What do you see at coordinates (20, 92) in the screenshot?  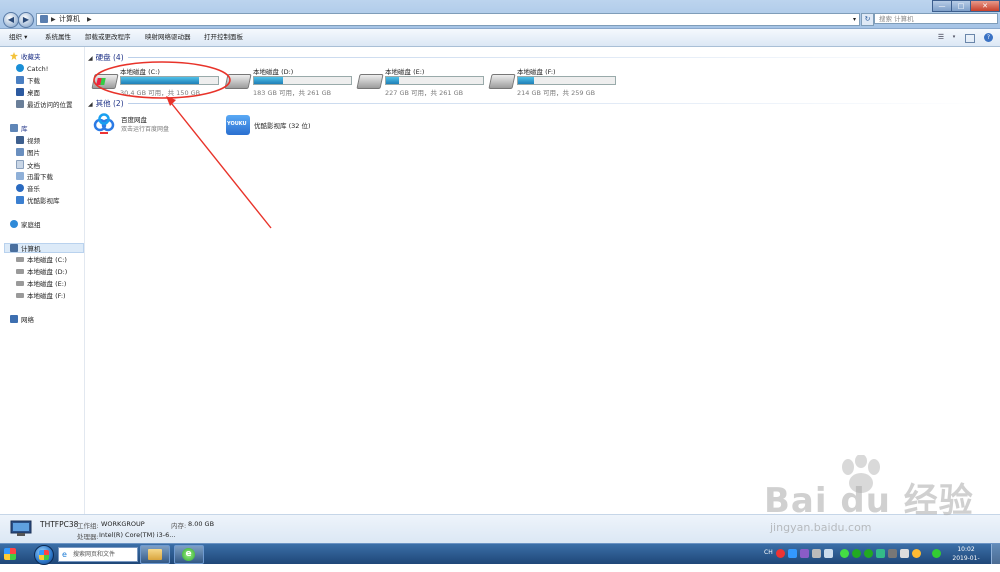 I see `desktop-icon` at bounding box center [20, 92].